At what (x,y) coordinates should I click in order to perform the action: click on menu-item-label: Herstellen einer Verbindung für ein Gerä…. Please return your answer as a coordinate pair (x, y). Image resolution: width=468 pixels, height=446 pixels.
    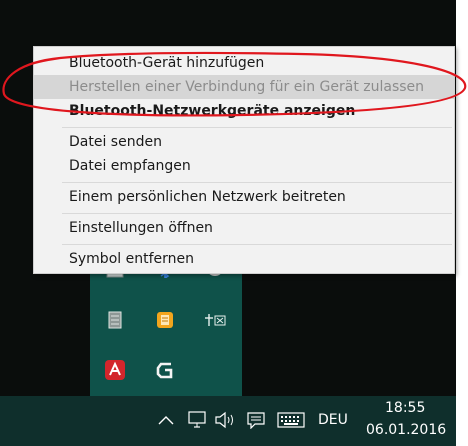
    Looking at the image, I should click on (247, 87).